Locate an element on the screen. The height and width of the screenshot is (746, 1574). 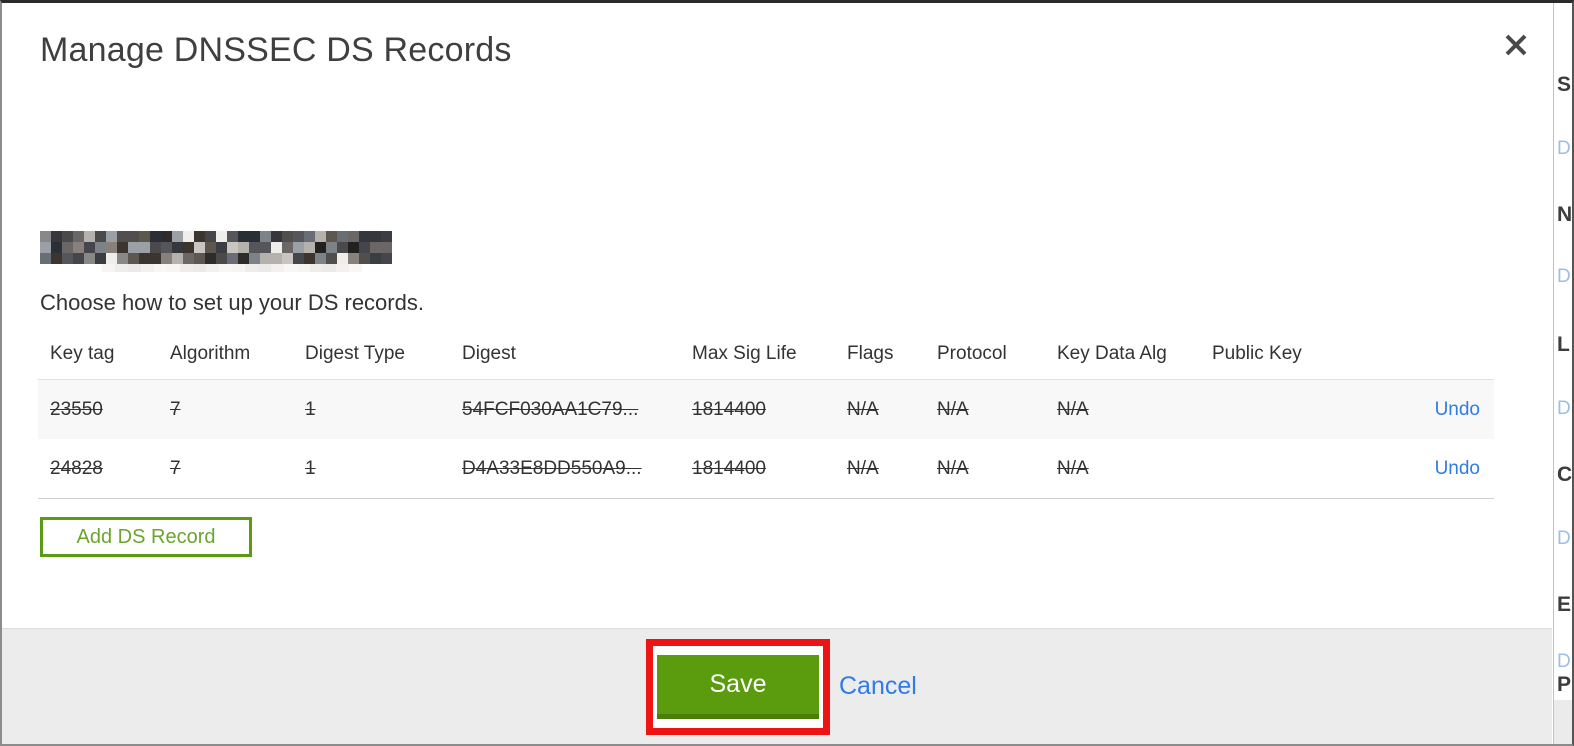
background-text-fragment: L is located at coordinates (1563, 344).